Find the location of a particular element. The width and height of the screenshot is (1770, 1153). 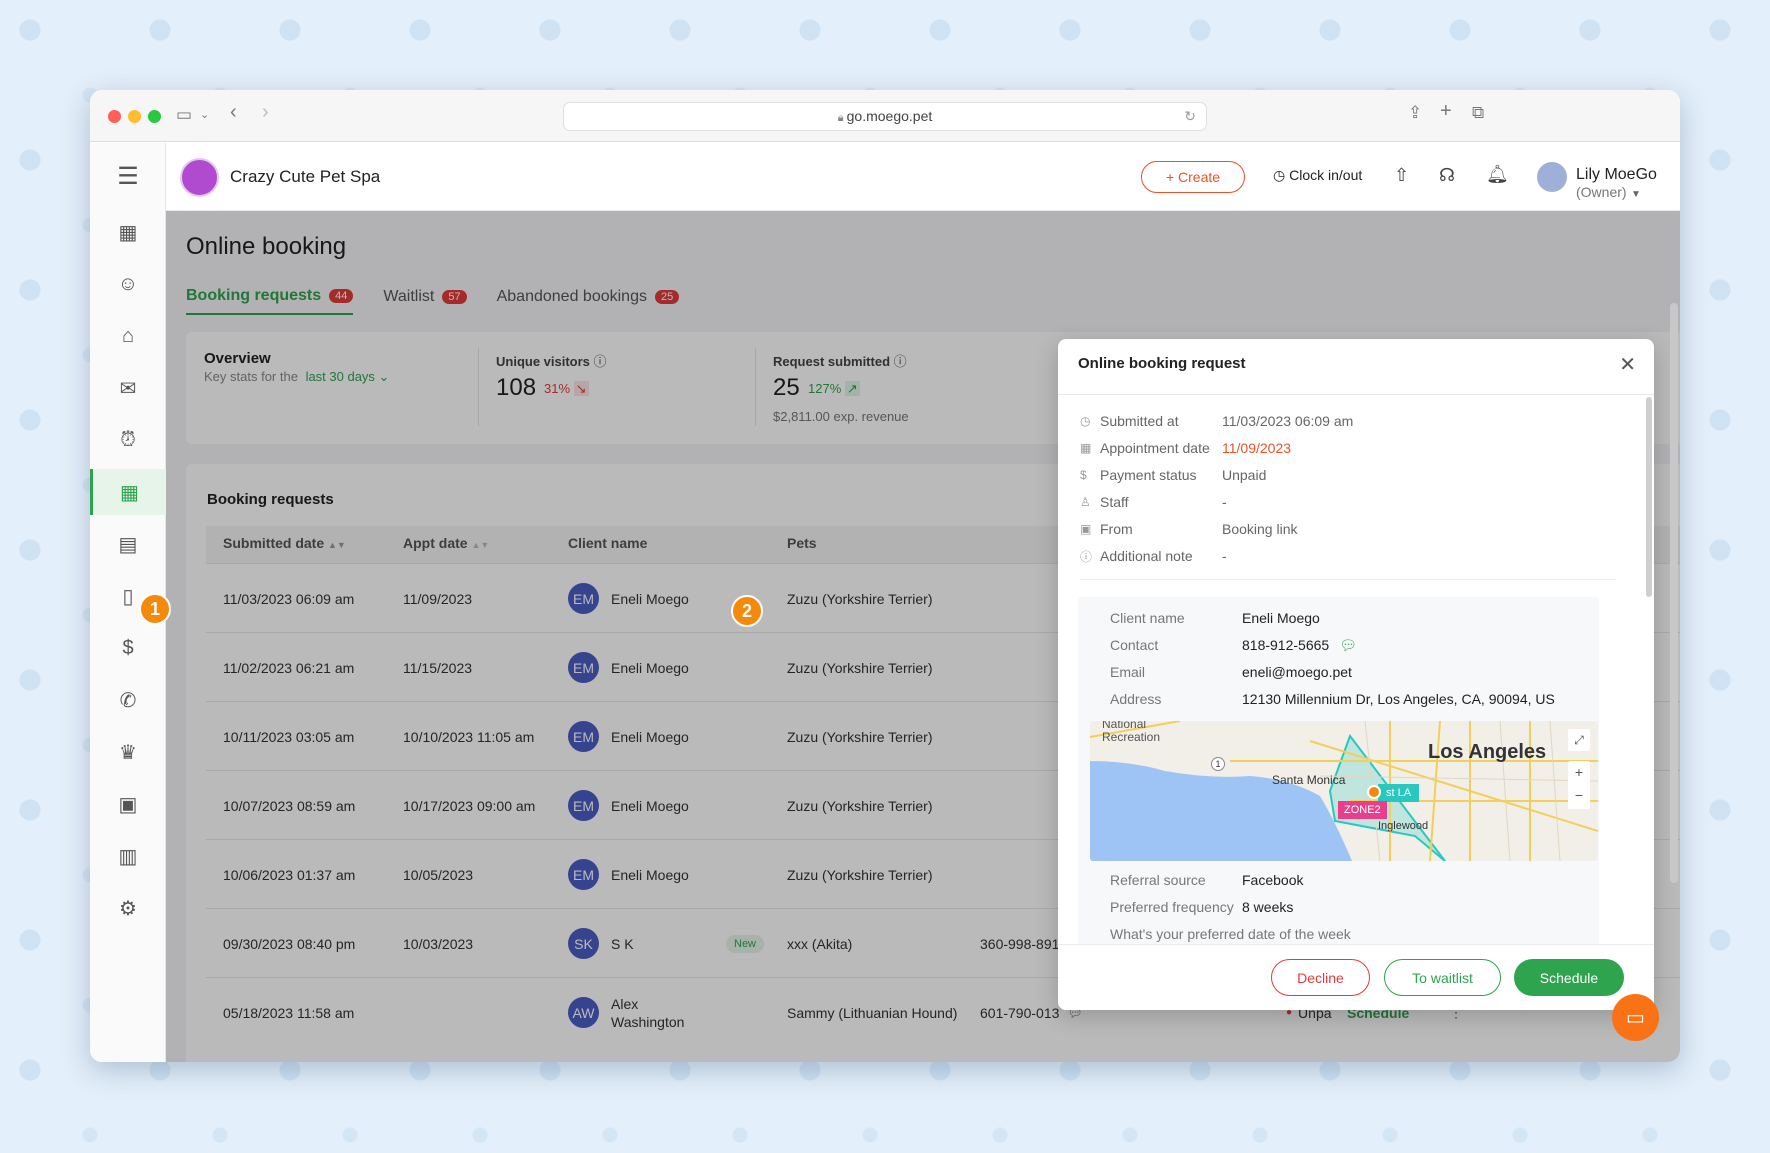

zoom-control: + − is located at coordinates (1579, 785).